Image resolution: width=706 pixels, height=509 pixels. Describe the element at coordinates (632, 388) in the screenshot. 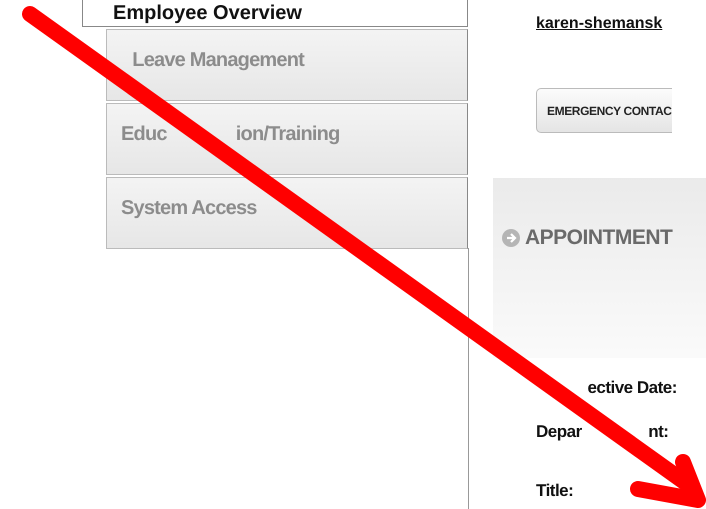

I see `field-label: ective Date:` at that location.